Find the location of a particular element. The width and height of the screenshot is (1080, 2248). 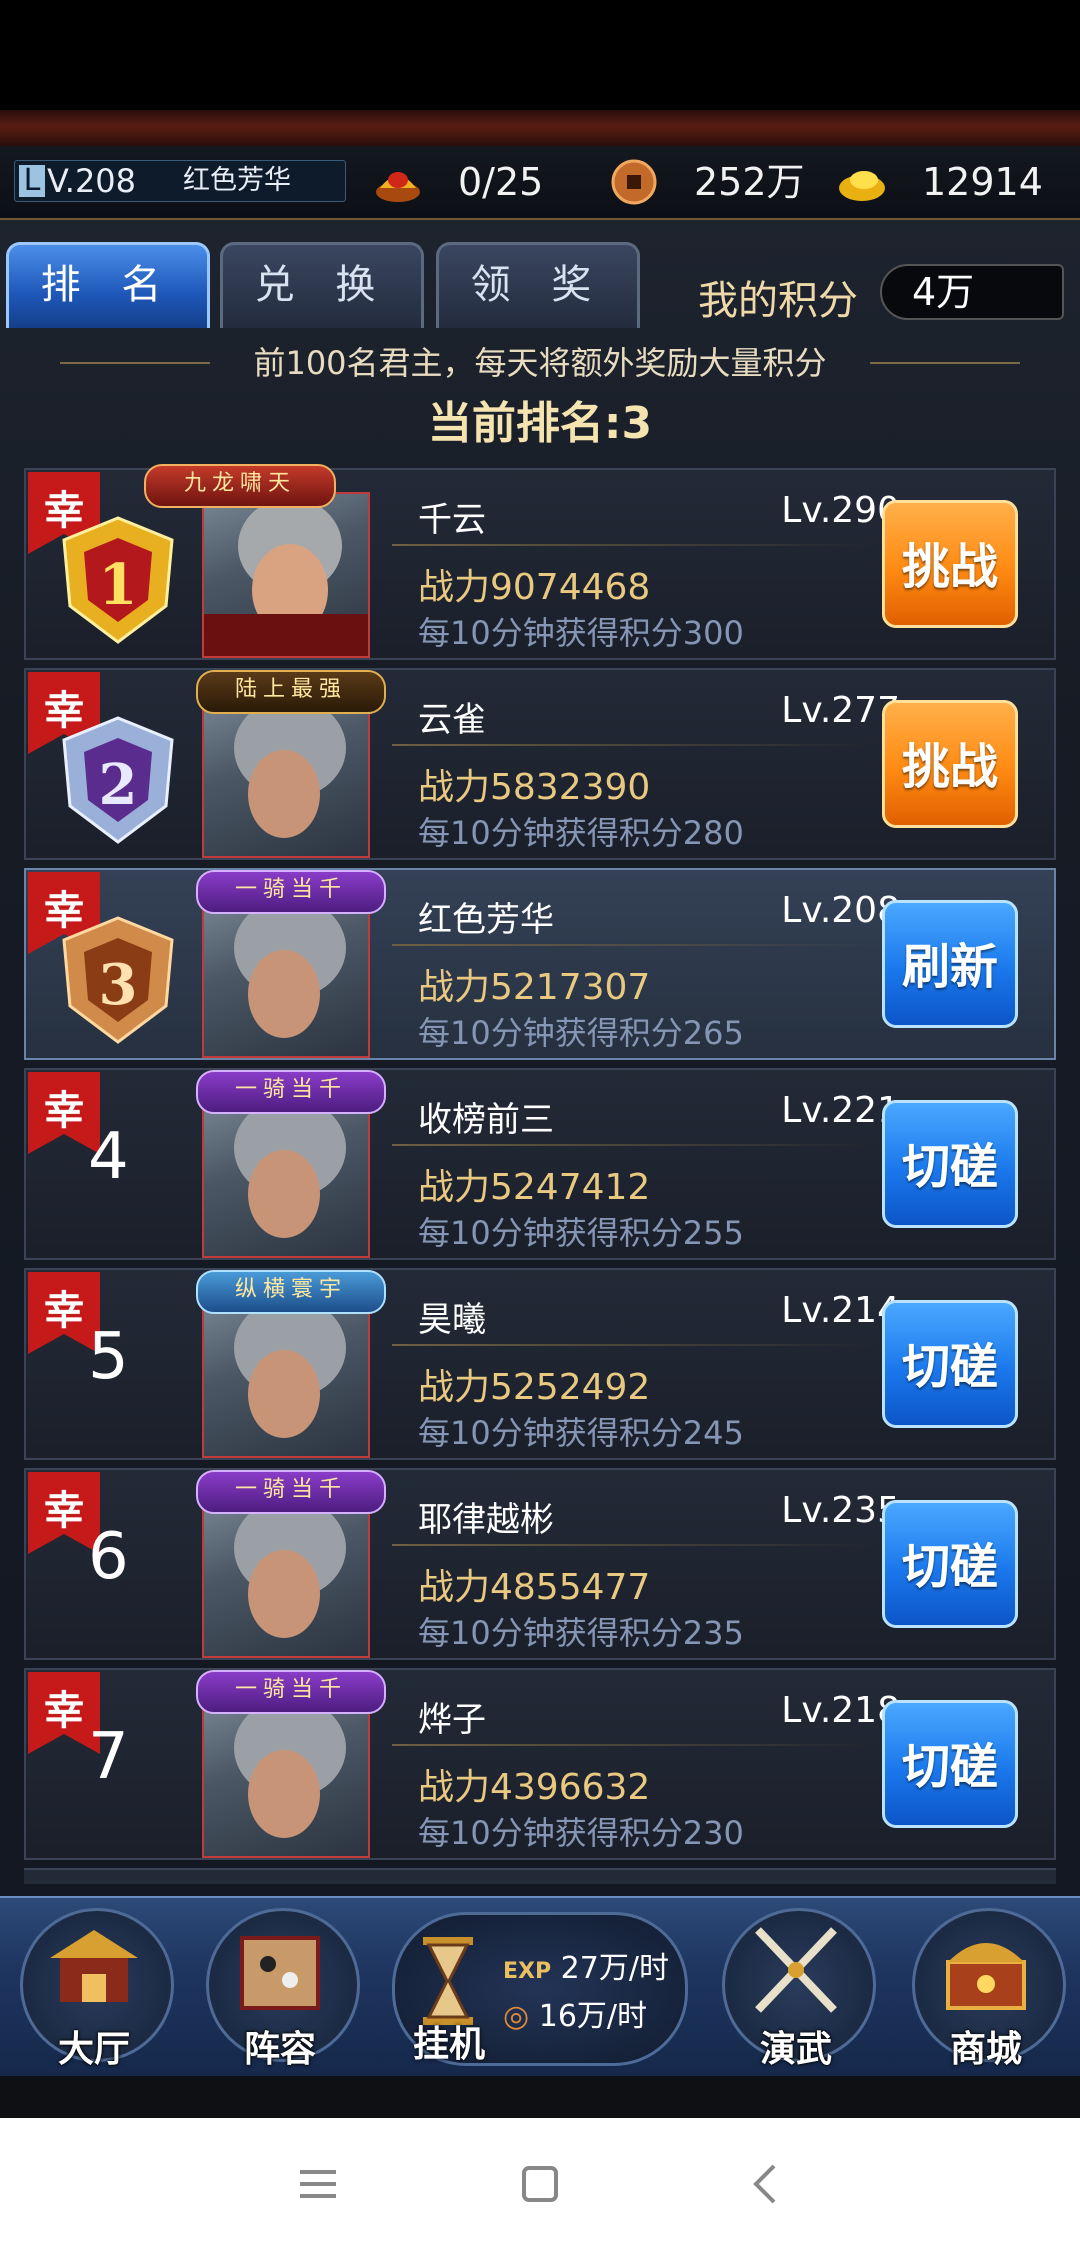

scene-strip is located at coordinates (540, 128).